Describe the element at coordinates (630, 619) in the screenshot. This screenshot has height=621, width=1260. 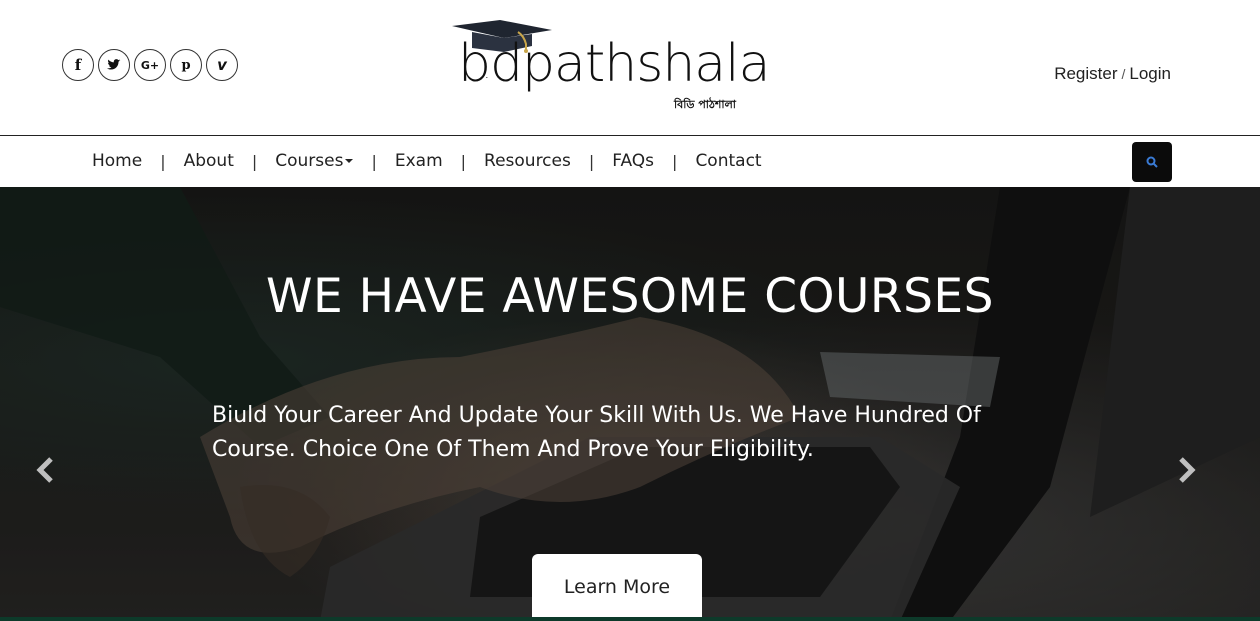
I see `hero-bottom-strip` at that location.